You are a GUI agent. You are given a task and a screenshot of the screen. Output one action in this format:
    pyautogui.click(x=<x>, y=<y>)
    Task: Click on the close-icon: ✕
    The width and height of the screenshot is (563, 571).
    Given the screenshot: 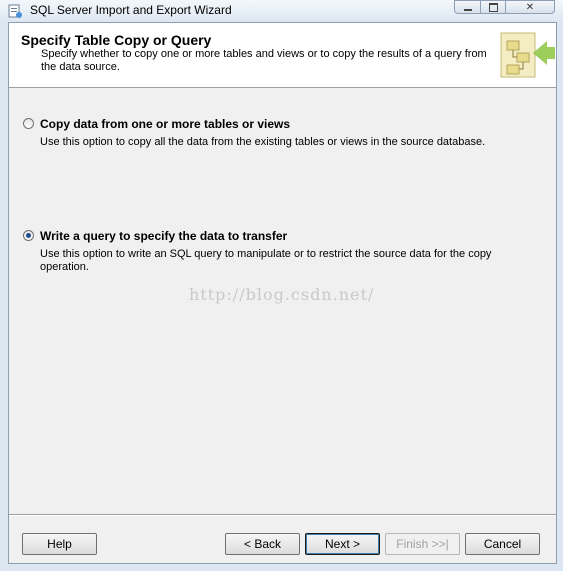 What is the action you would take?
    pyautogui.click(x=530, y=7)
    